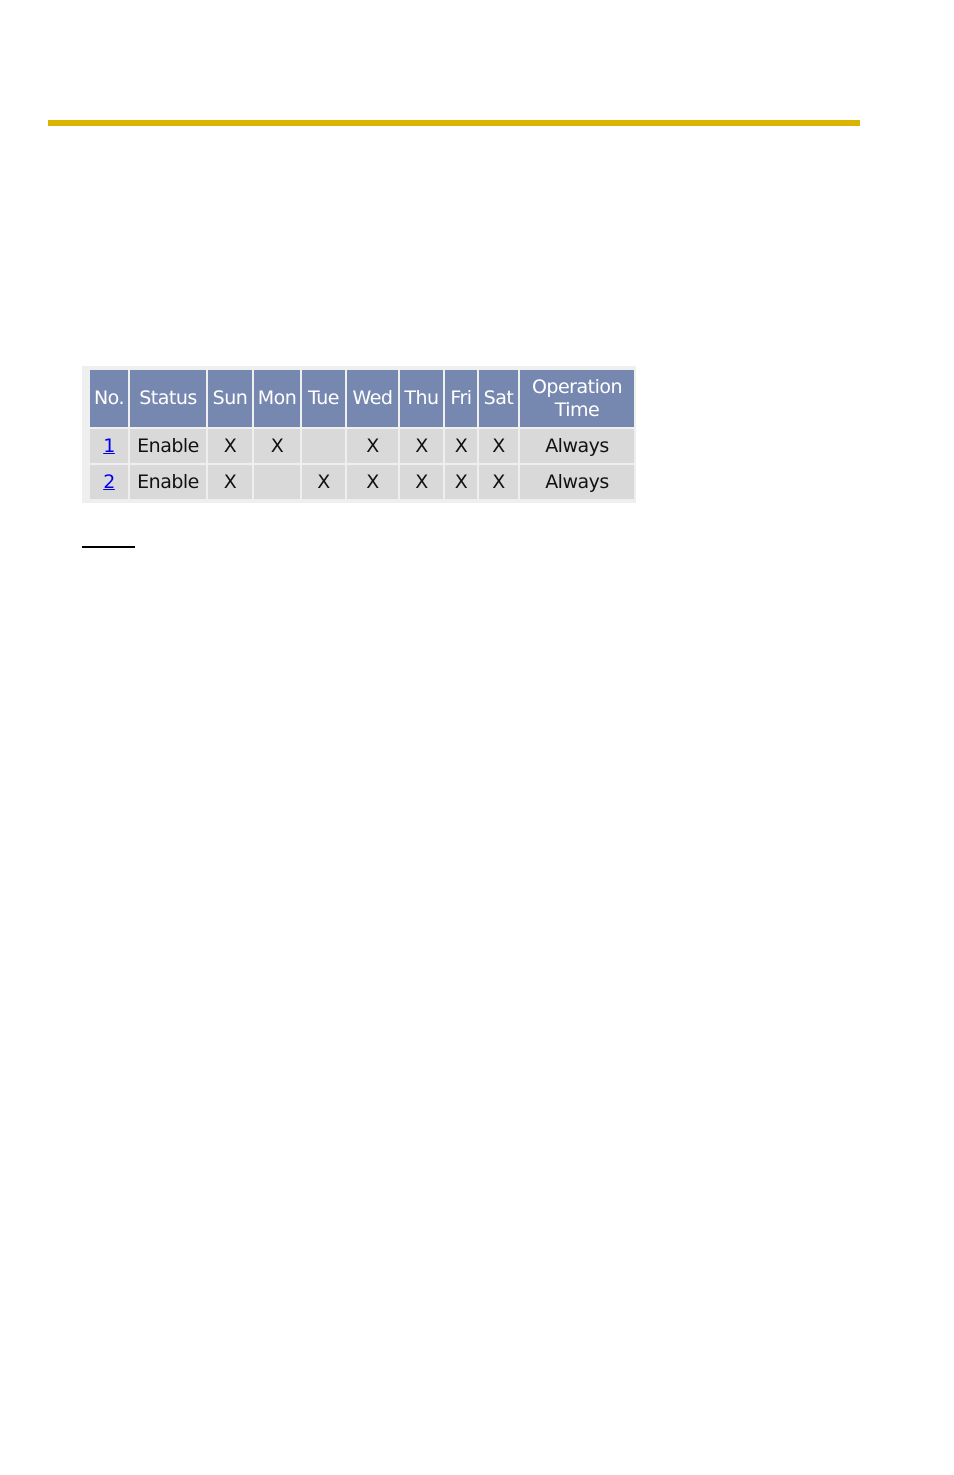  I want to click on cell-tue: X, so click(323, 482).